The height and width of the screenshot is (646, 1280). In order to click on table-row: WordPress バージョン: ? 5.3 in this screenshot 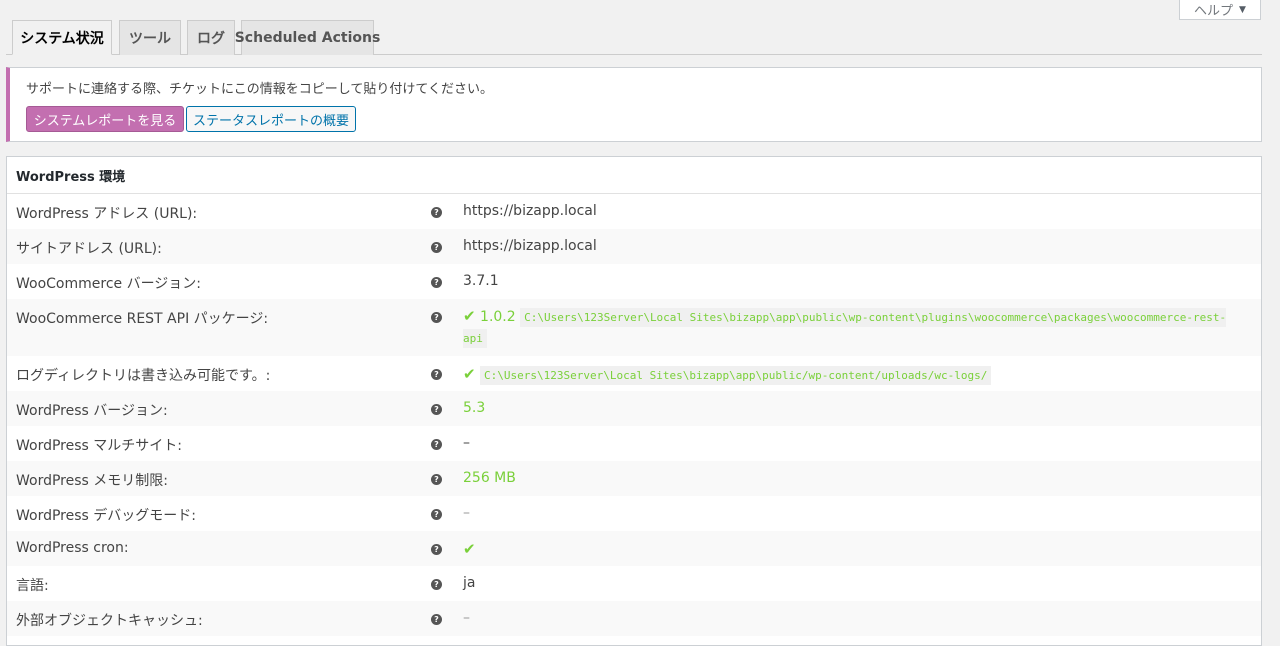, I will do `click(634, 408)`.